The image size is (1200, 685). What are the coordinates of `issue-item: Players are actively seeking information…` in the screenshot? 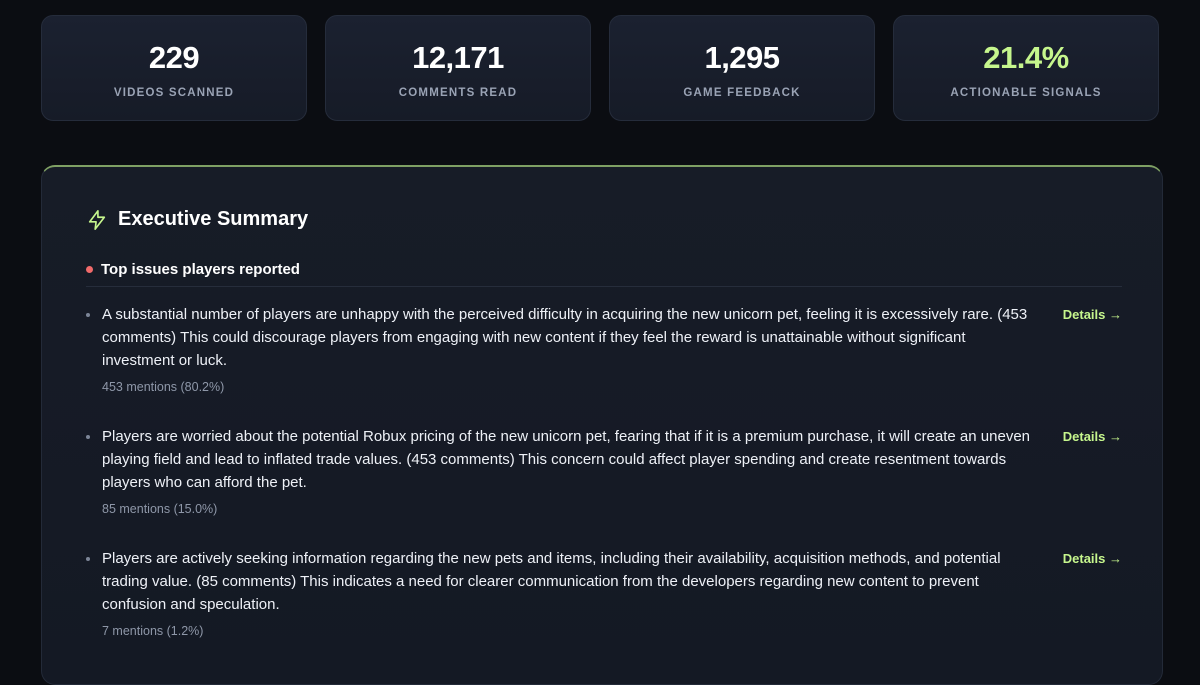 It's located at (604, 592).